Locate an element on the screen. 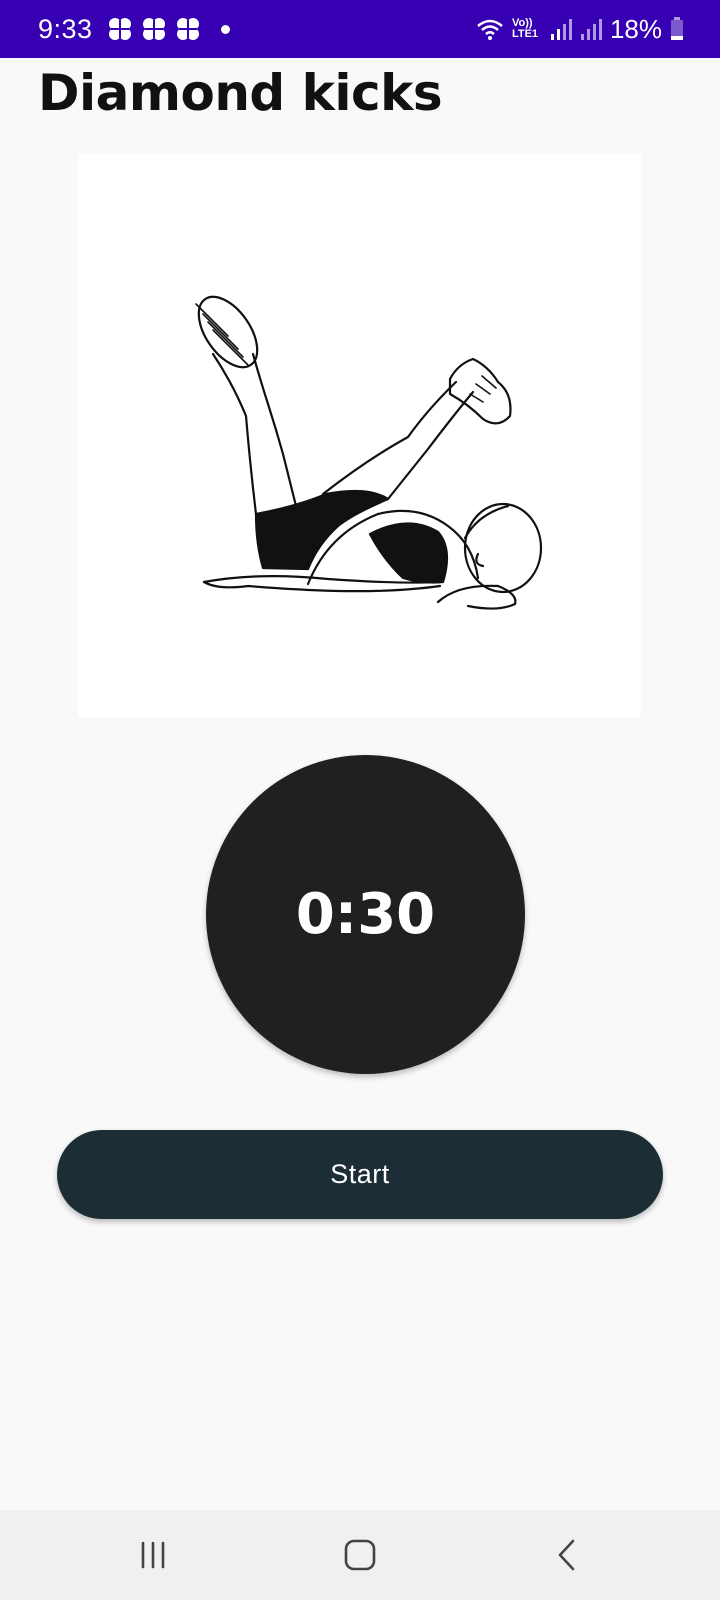  status-bar: 9:33 Vo)) LTE1 18% is located at coordinates (360, 29).